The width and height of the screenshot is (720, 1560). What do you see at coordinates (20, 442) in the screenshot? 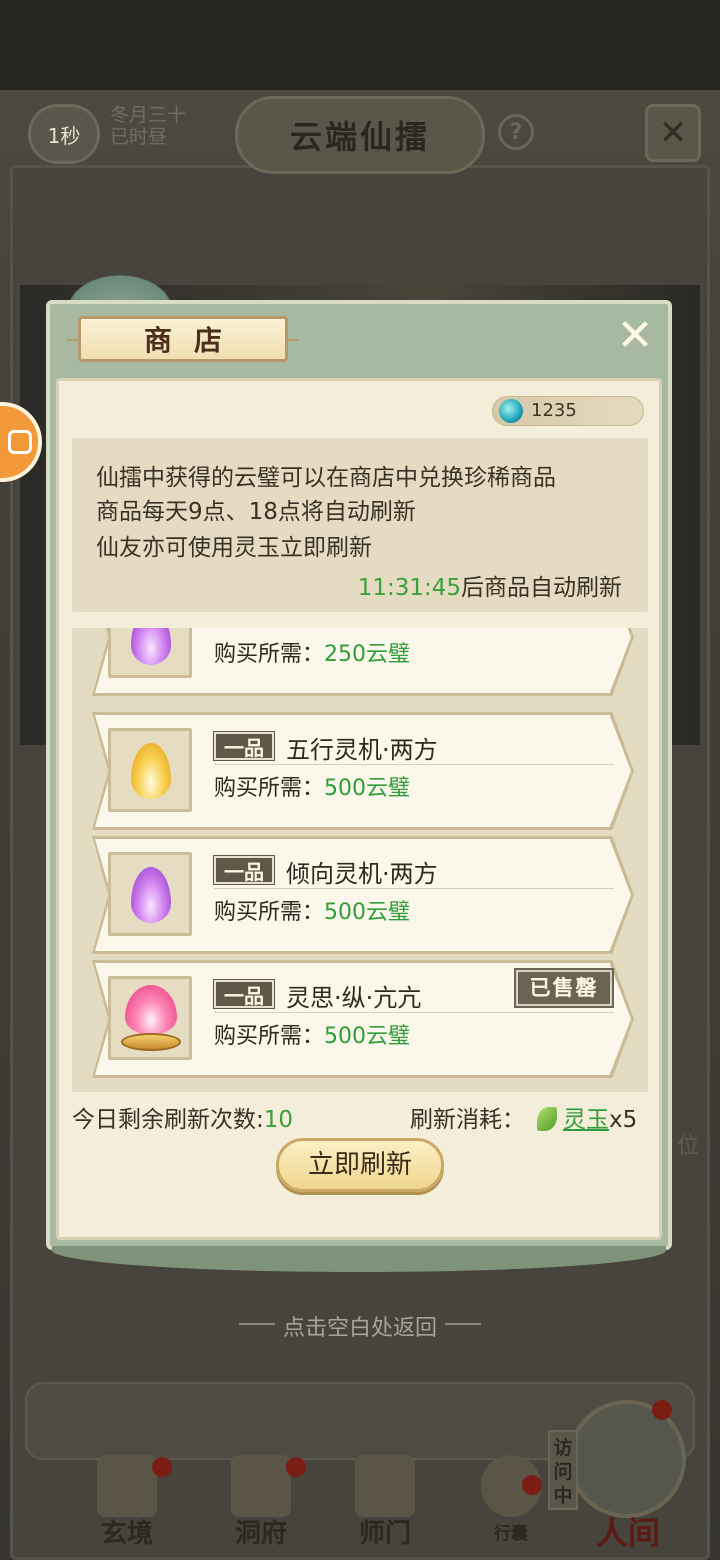
I see `gamepad-icon` at bounding box center [20, 442].